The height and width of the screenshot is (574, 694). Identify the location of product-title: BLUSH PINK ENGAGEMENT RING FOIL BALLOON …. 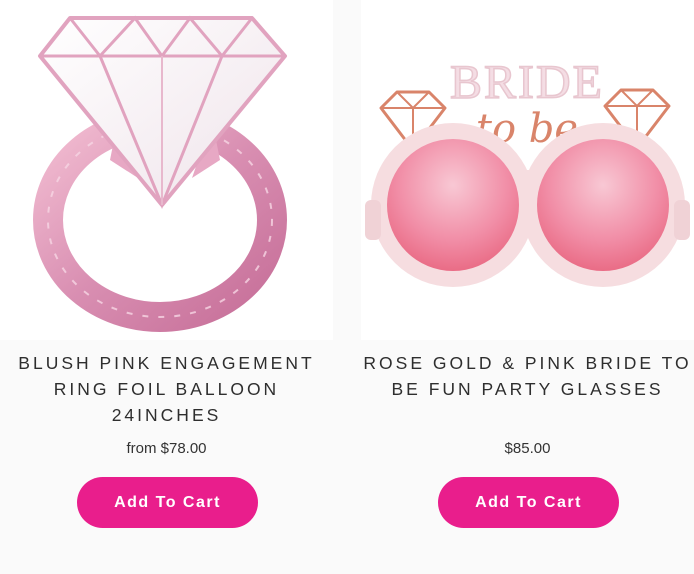
(166, 389).